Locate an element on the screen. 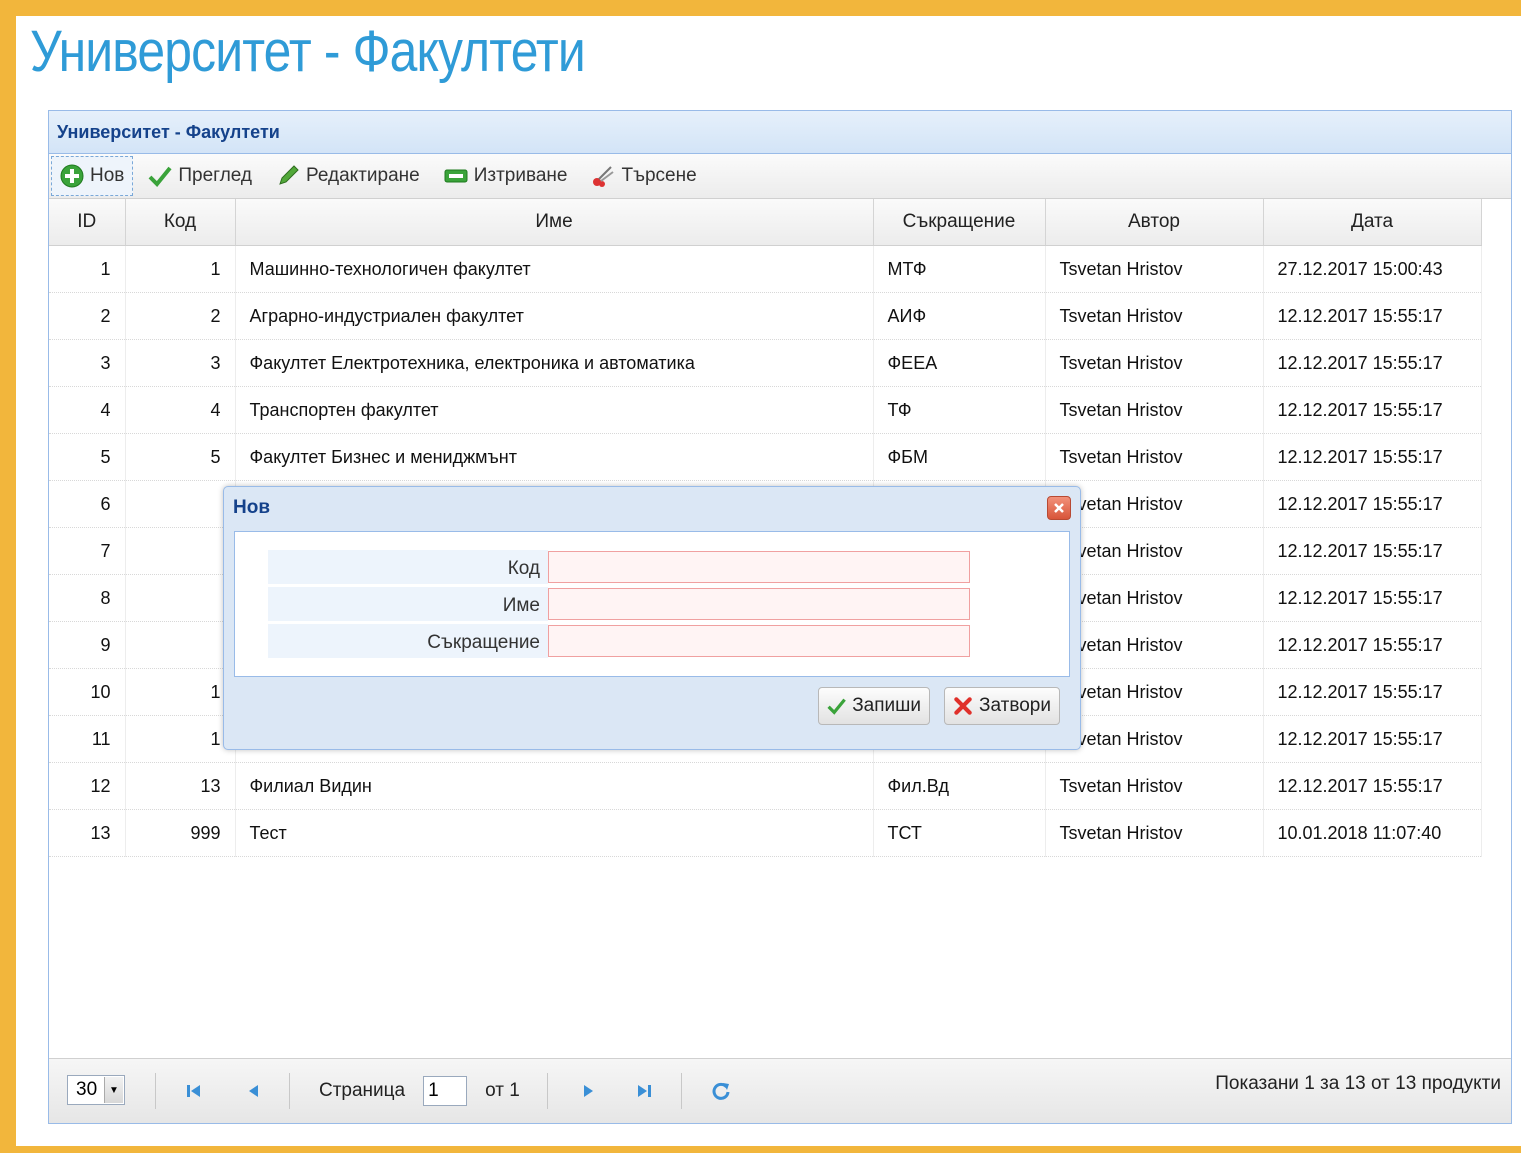 The image size is (1521, 1153). cell-abbreviation: Фил.Вд is located at coordinates (959, 786).